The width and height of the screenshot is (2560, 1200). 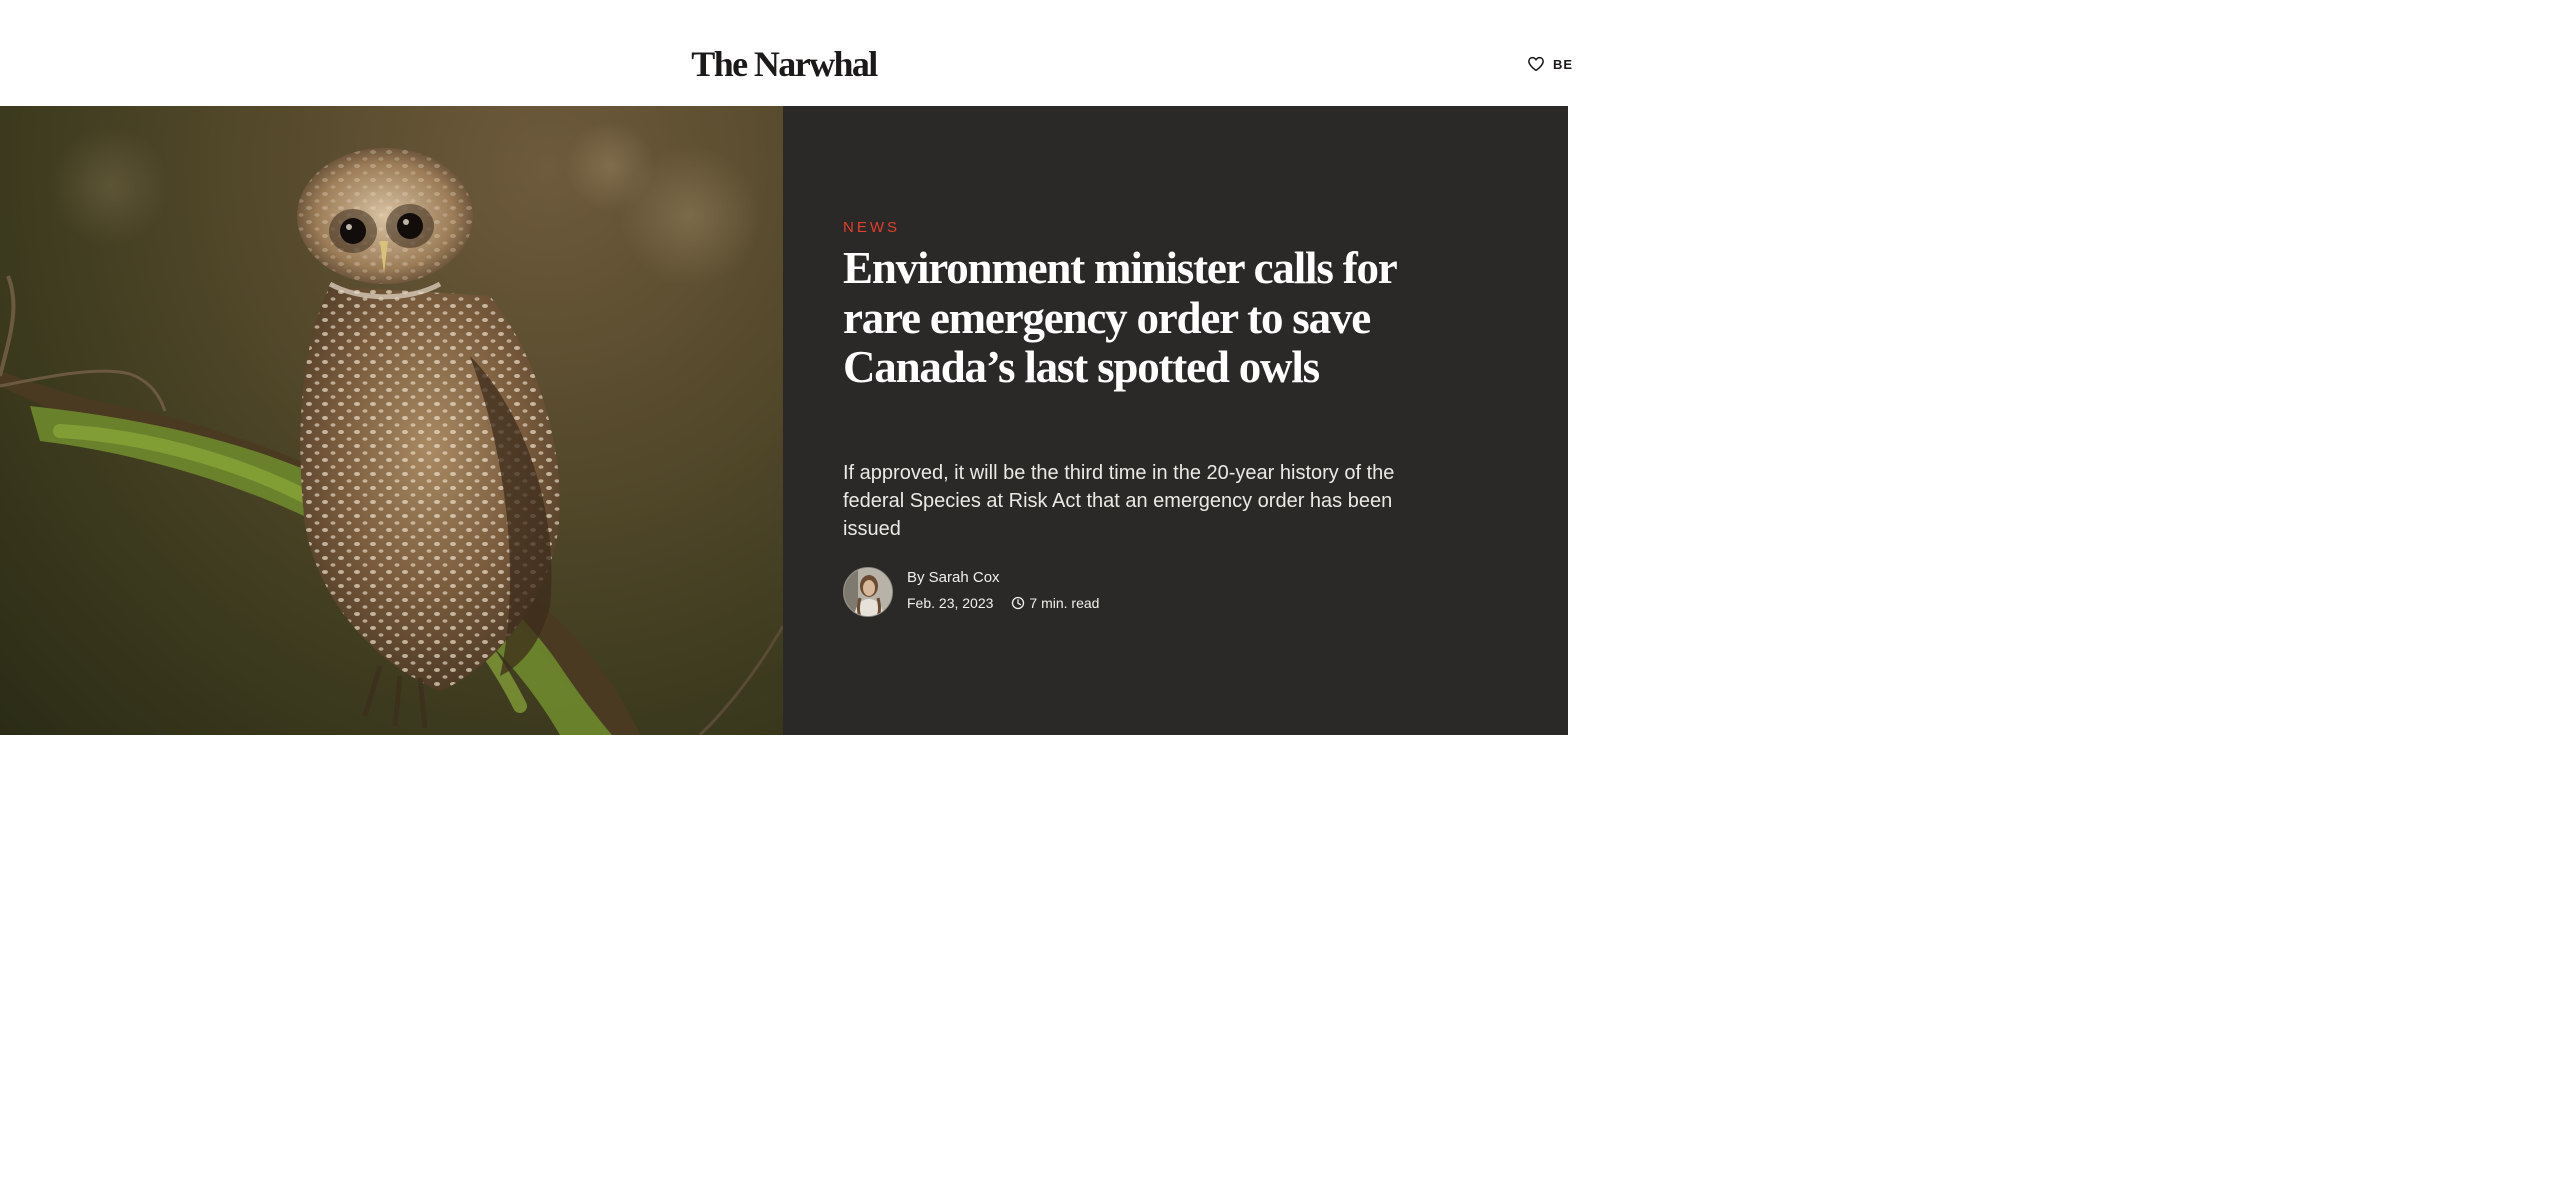 What do you see at coordinates (1550, 64) in the screenshot?
I see `become-member-button: BE` at bounding box center [1550, 64].